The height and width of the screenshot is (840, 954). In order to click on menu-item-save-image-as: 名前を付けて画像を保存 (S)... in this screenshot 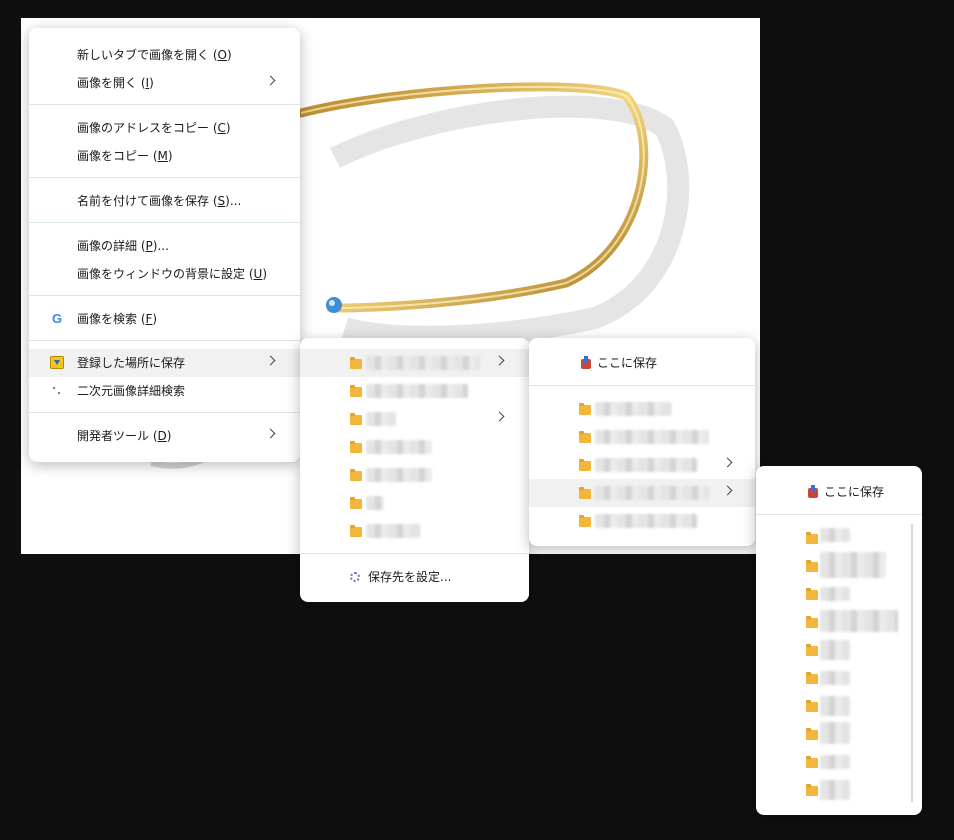, I will do `click(164, 201)`.